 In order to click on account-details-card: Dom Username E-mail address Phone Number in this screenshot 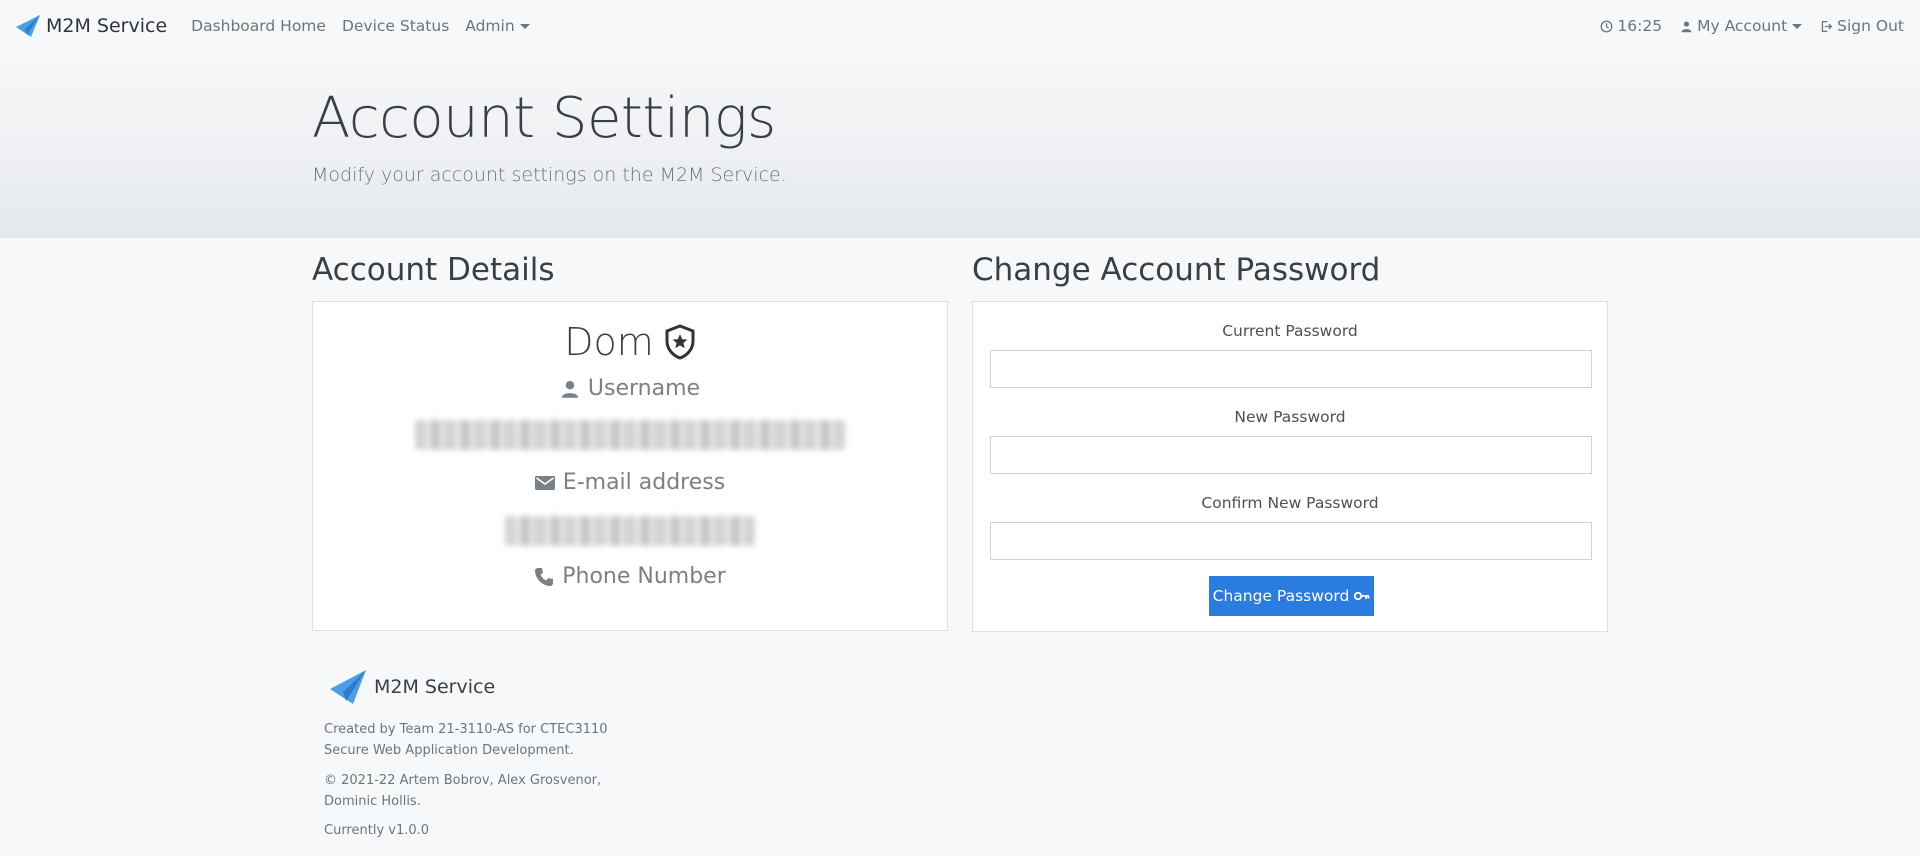, I will do `click(630, 466)`.